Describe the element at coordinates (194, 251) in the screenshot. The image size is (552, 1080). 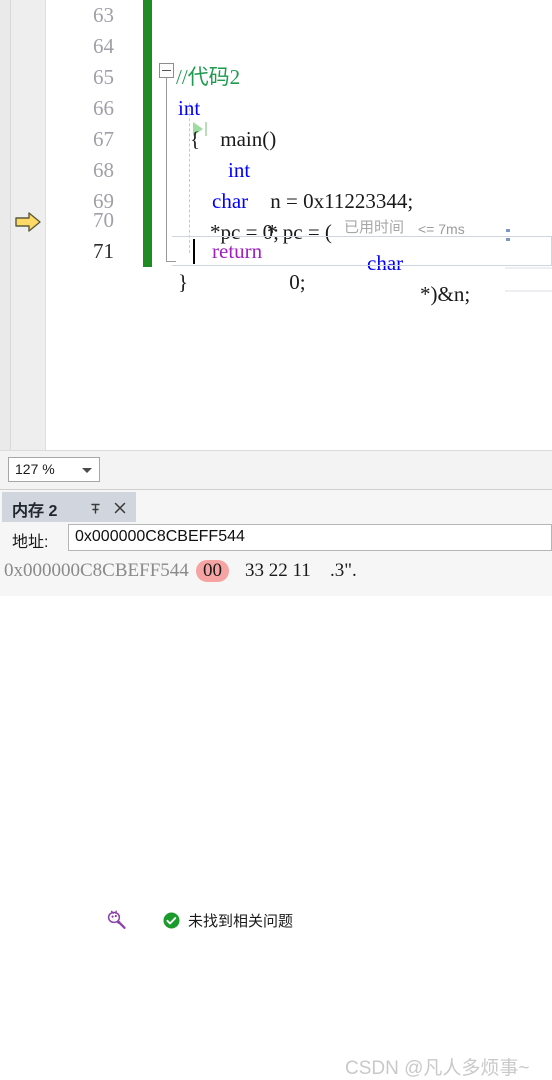
I see `text-caret` at that location.